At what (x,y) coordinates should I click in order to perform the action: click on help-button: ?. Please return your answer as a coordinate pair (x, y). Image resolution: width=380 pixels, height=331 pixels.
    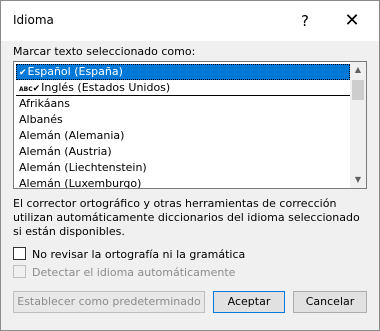
    Looking at the image, I should click on (305, 21).